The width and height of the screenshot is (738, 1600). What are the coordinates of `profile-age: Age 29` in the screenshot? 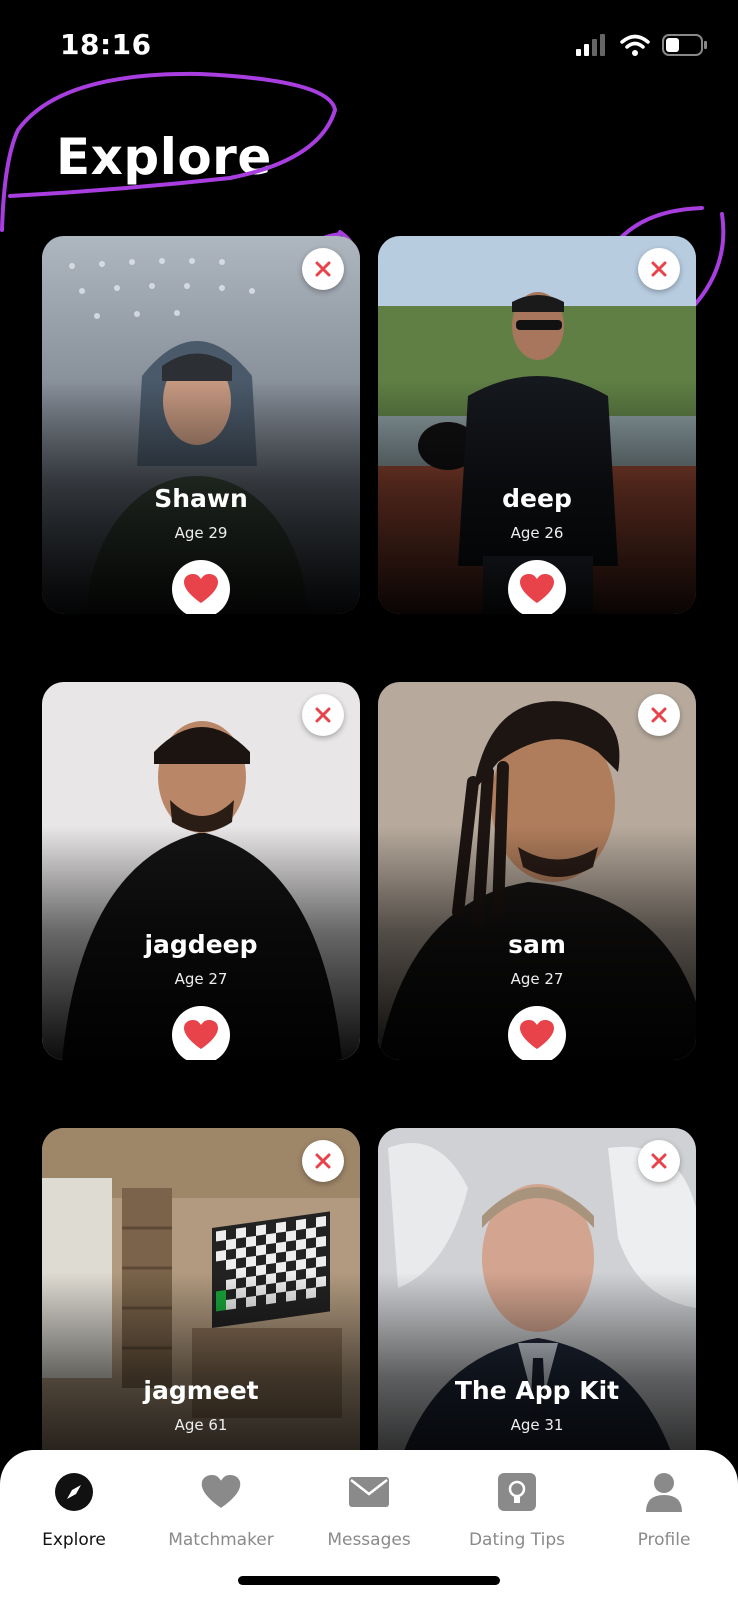 It's located at (201, 533).